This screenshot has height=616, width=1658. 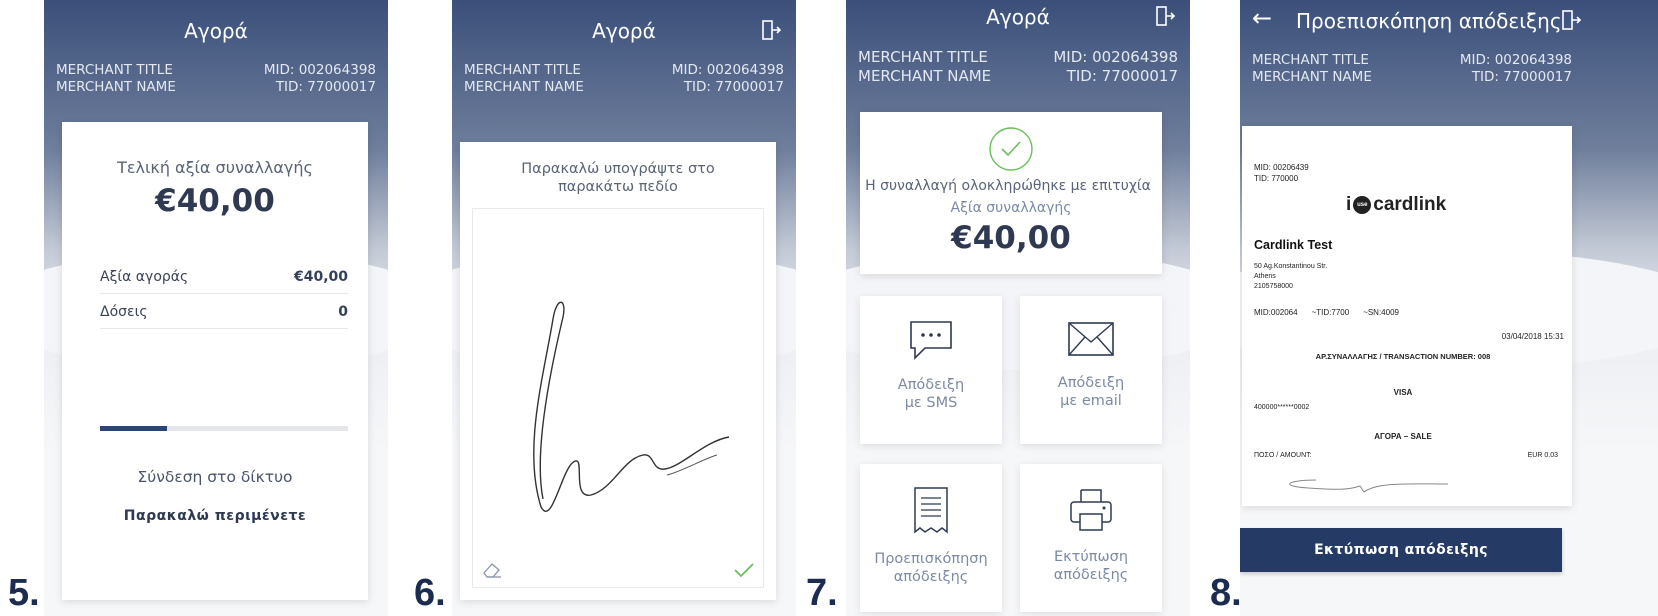 What do you see at coordinates (631, 406) in the screenshot?
I see `signature-stroke` at bounding box center [631, 406].